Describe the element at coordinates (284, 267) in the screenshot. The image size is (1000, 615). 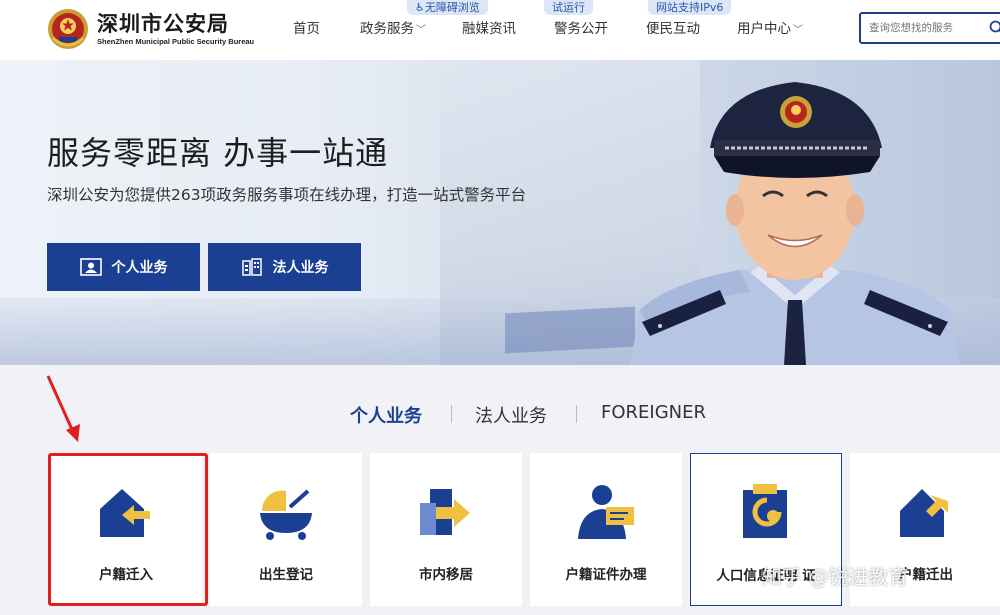
I see `legal-business-button: 法人业务` at that location.